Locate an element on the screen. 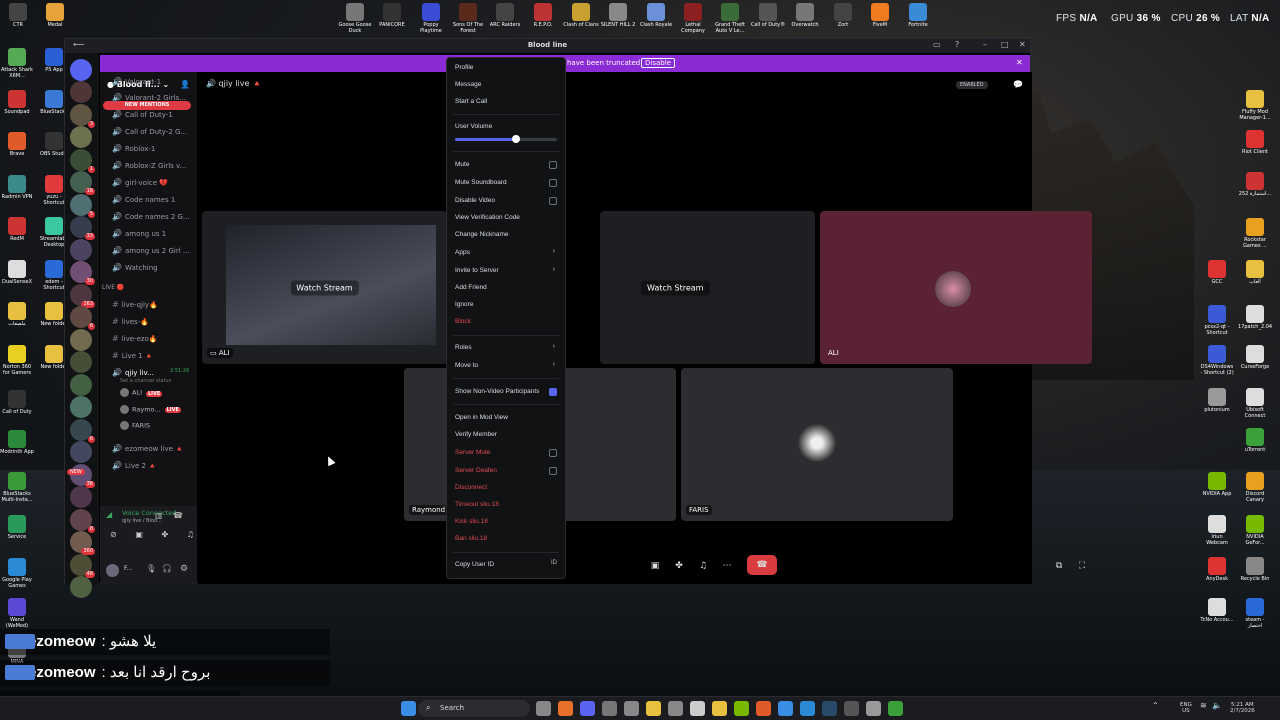  watch-stream-button-2: Watch Stream is located at coordinates (675, 287).